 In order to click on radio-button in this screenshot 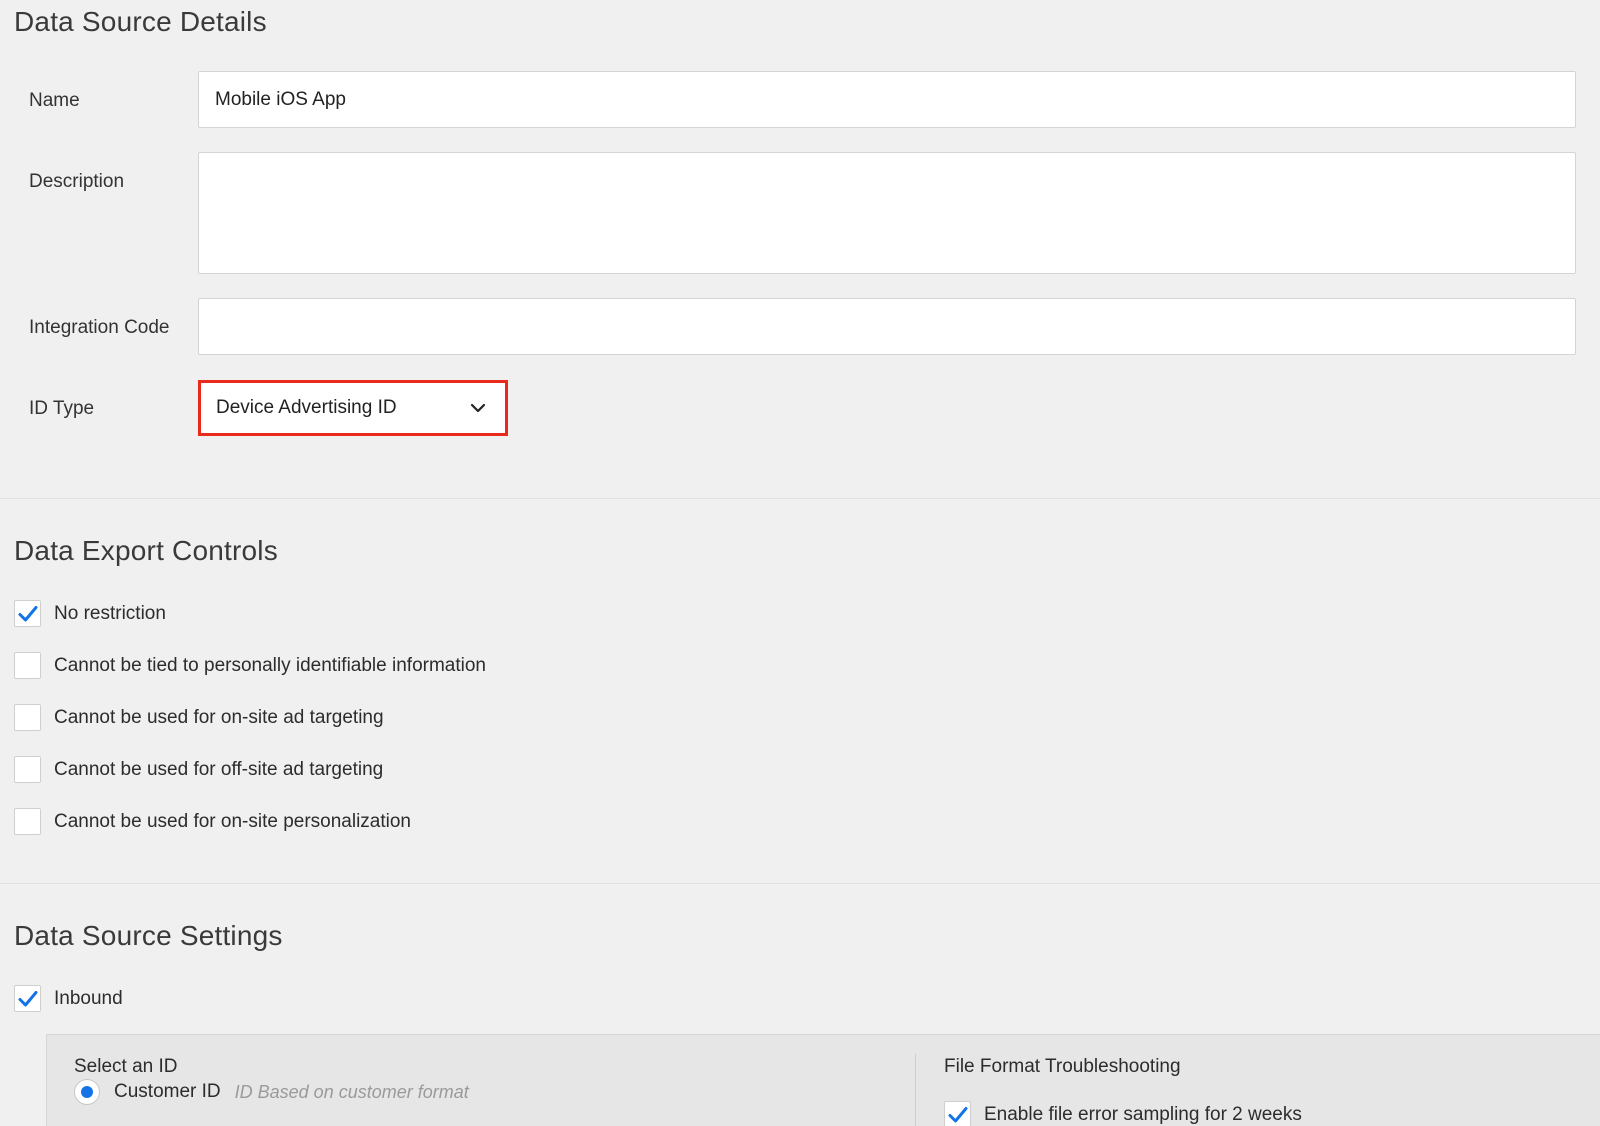, I will do `click(87, 1092)`.